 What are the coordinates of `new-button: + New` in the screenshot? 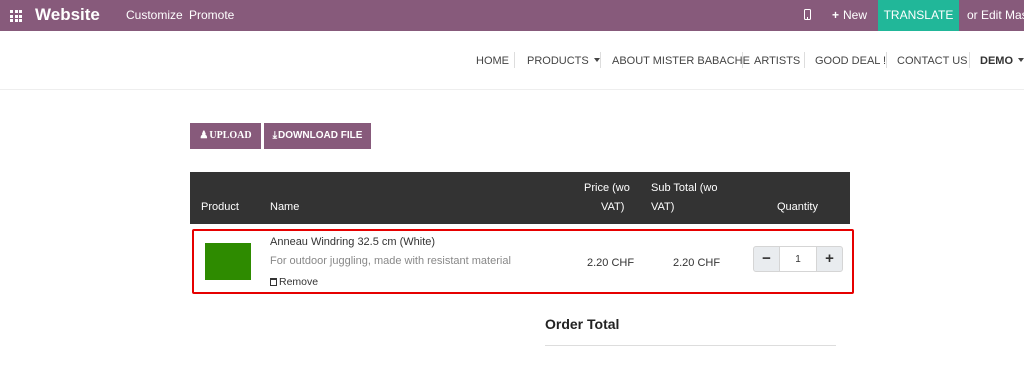 It's located at (849, 15).